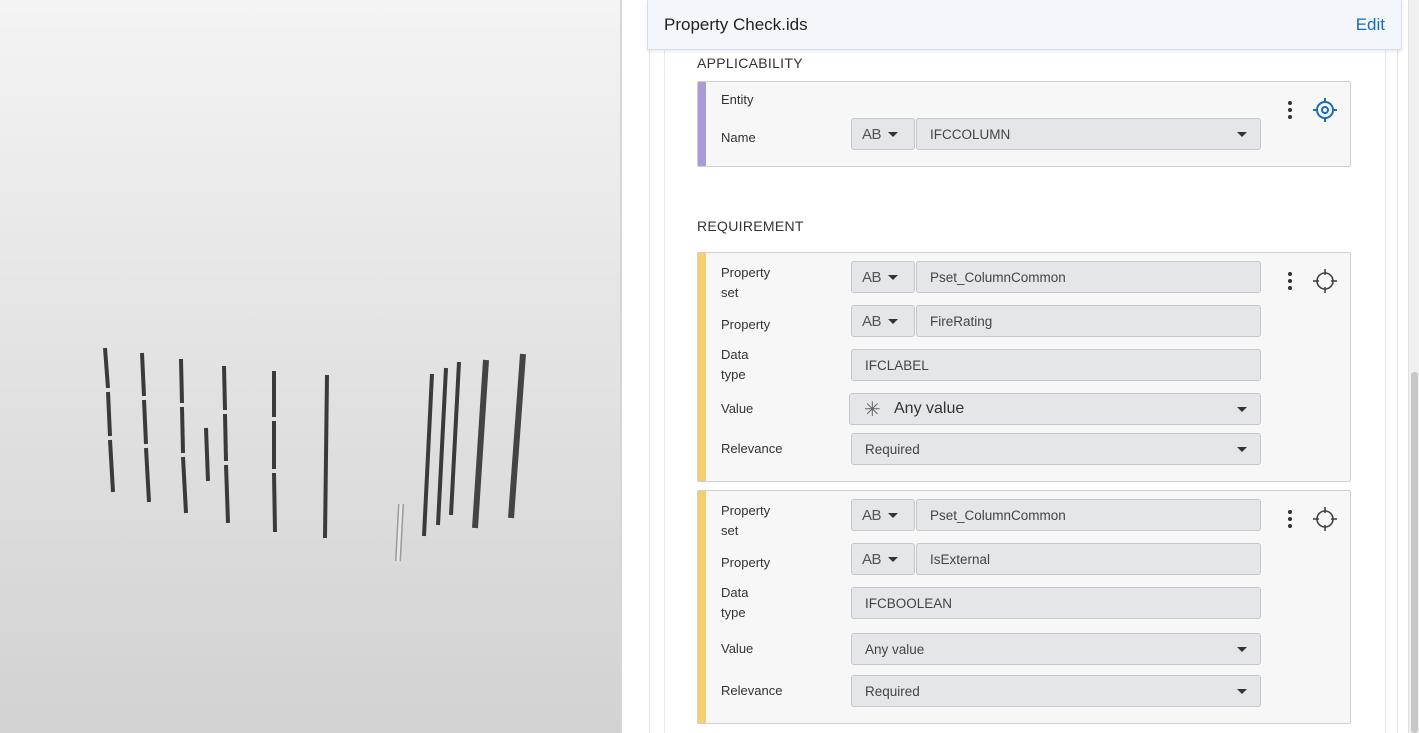 The height and width of the screenshot is (733, 1419). Describe the element at coordinates (1413, 366) in the screenshot. I see `scrollbar` at that location.